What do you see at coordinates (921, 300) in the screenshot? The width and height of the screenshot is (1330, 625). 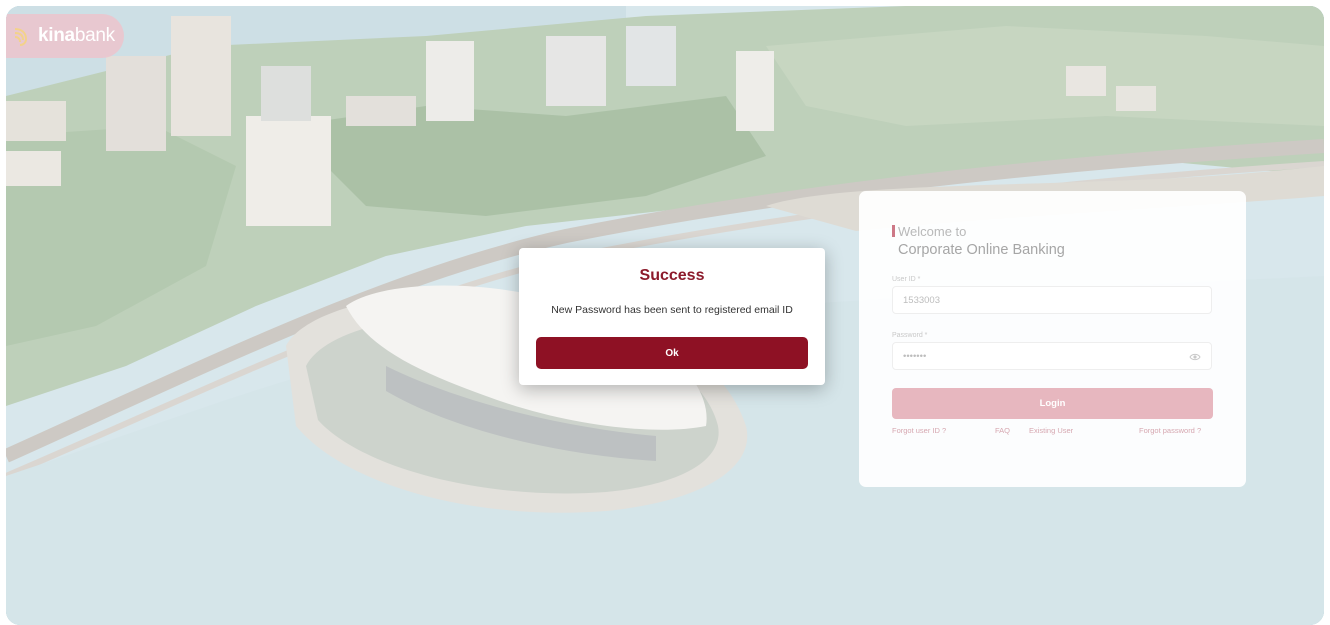 I see `user-id-value: 1533003` at bounding box center [921, 300].